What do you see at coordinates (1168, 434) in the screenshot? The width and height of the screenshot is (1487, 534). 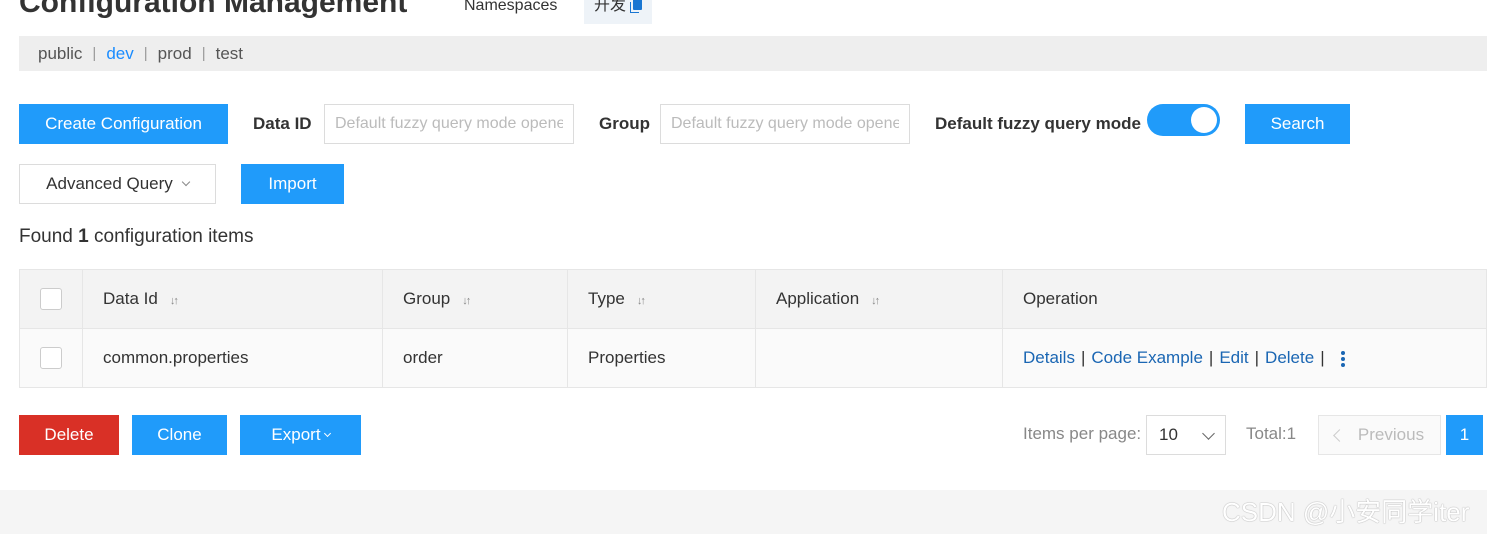 I see `page-size-value: 10` at bounding box center [1168, 434].